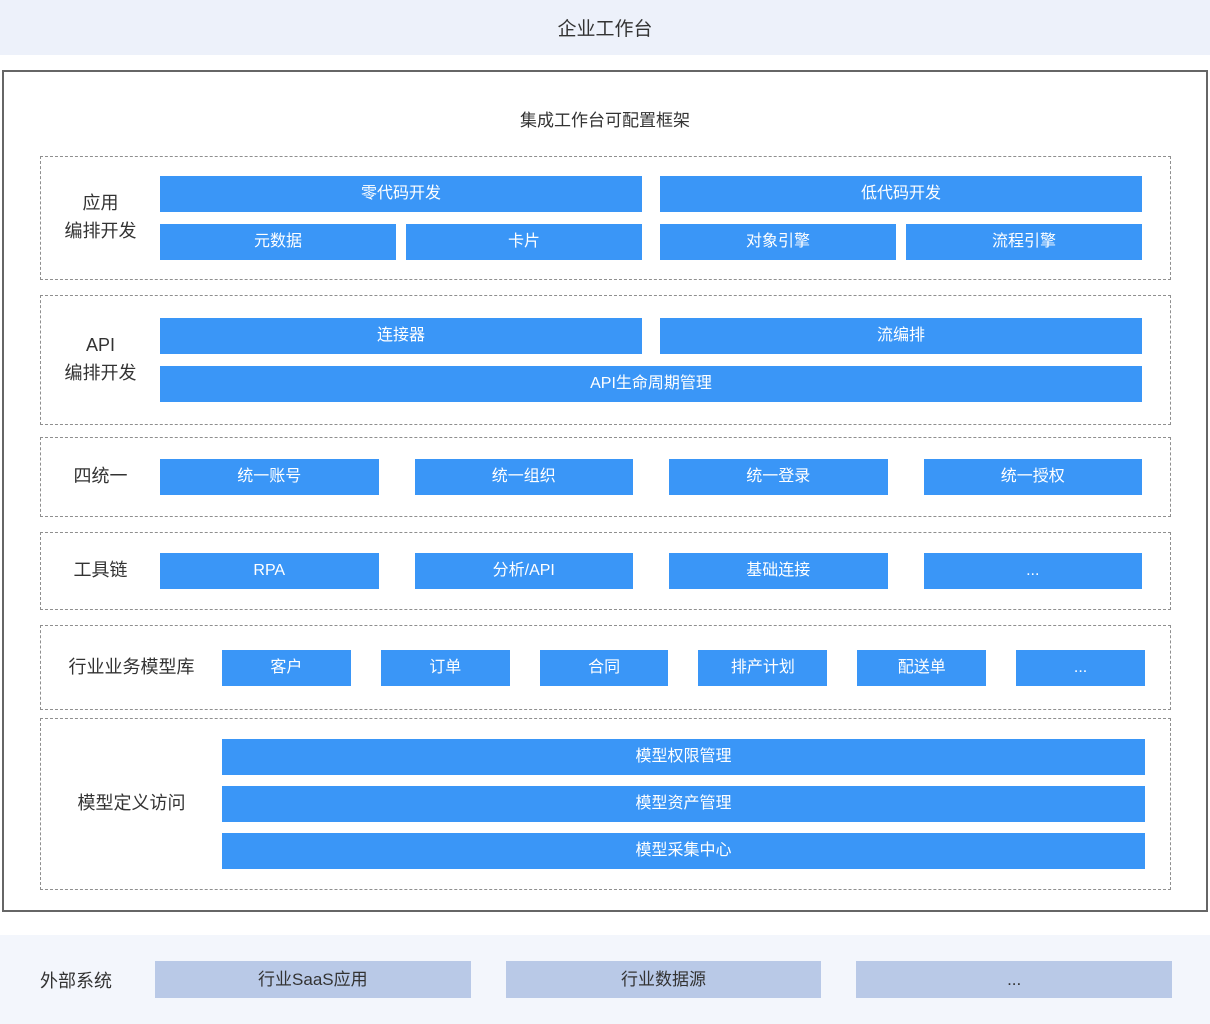 Image resolution: width=1210 pixels, height=1024 pixels. I want to click on block-metadata: 元数据, so click(278, 242).